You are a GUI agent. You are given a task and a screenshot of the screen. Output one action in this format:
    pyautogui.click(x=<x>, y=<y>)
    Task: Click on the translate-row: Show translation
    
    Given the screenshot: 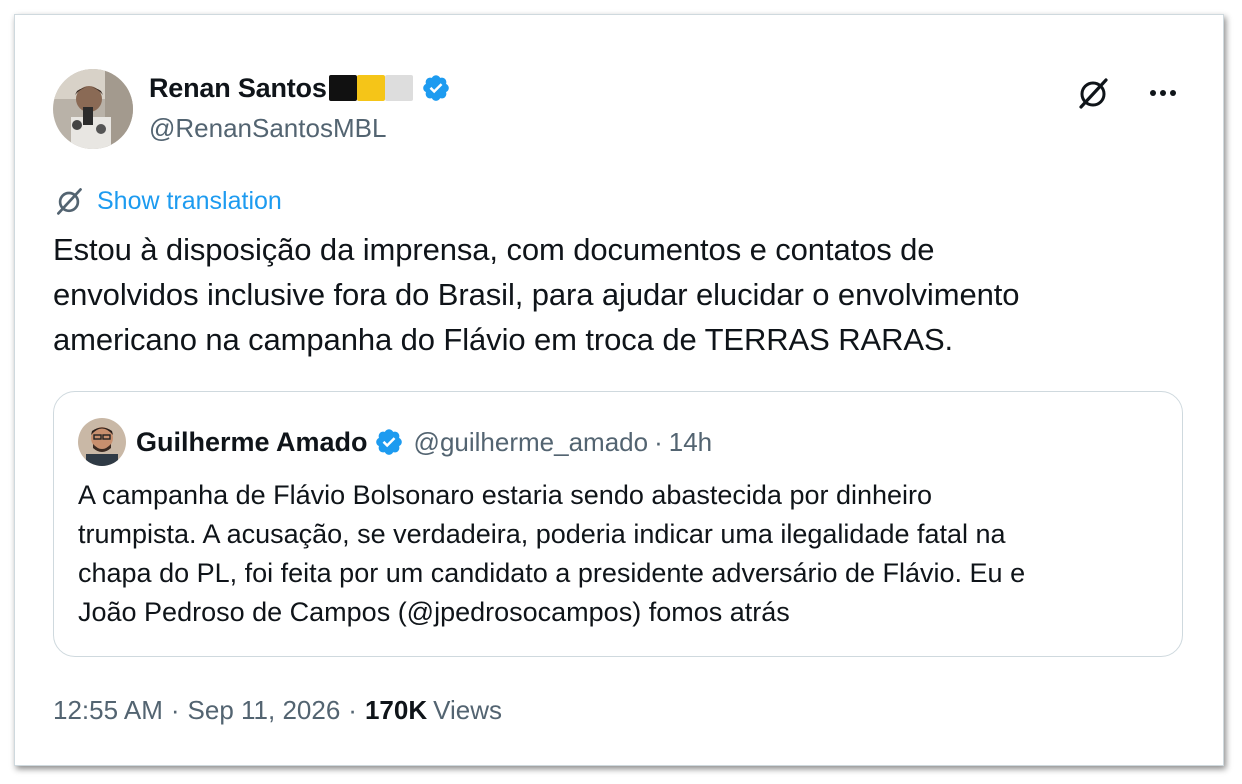 What is the action you would take?
    pyautogui.click(x=167, y=201)
    